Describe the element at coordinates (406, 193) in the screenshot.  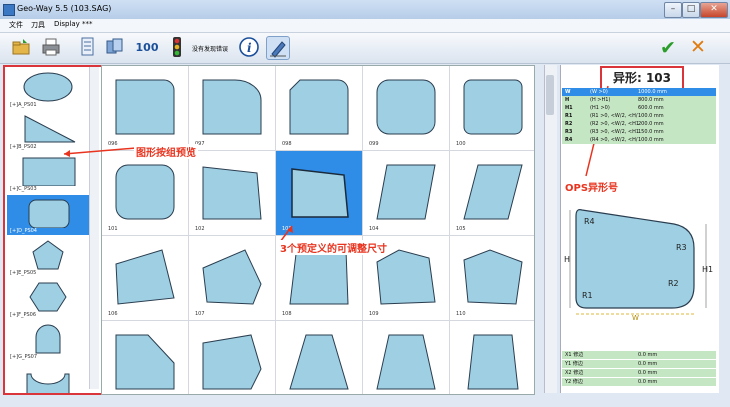
I see `shape-cell: 104` at that location.